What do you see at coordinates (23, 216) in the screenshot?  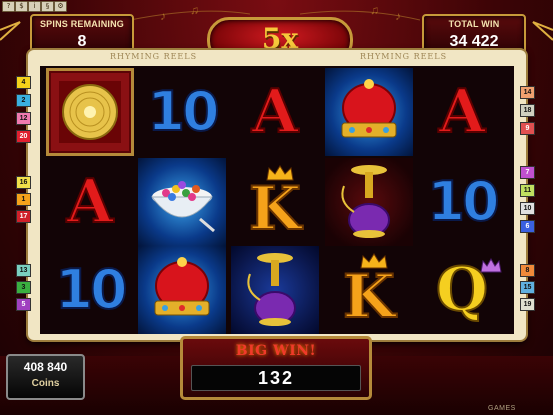 I see `payline-17: 17` at bounding box center [23, 216].